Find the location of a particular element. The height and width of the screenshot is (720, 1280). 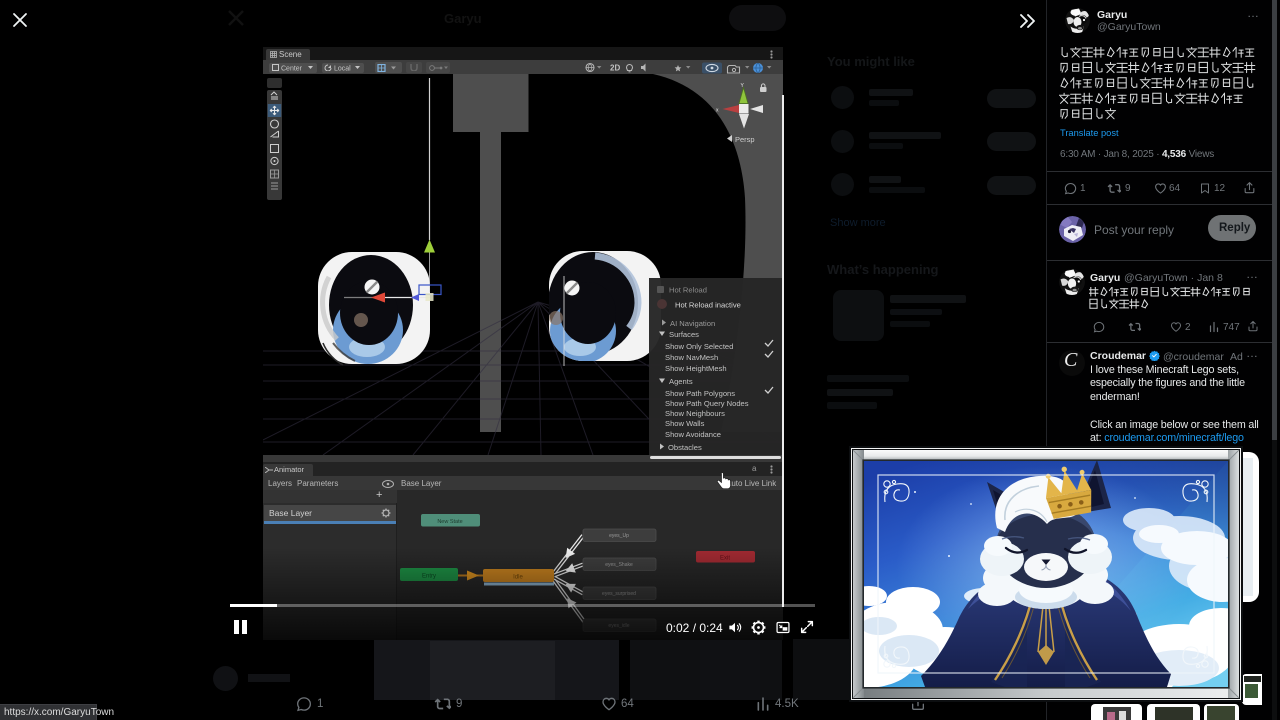

svg-text: Surfaces is located at coordinates (684, 334).